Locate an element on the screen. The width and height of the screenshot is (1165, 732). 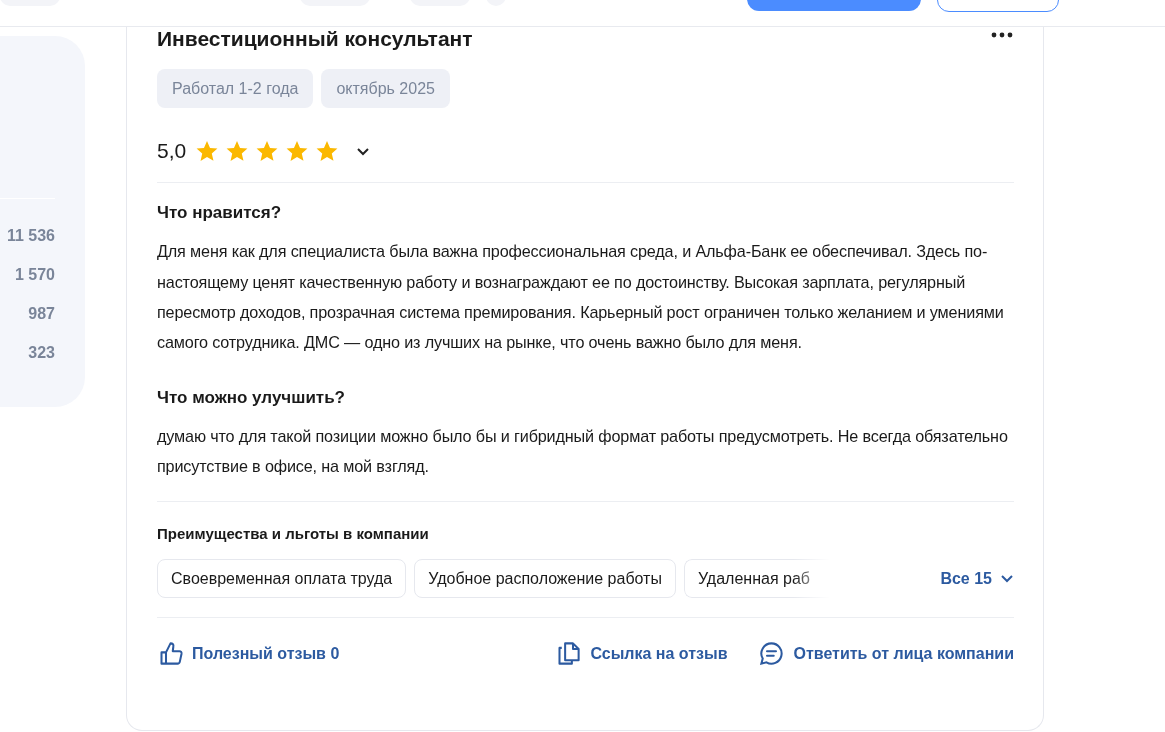
review-text: думаю что для такой позиции можно было бы и гибридный формат работы предусмотреть. Не всегда обязательно присутствие в офисе, на мой взгляд. is located at coordinates (583, 451).